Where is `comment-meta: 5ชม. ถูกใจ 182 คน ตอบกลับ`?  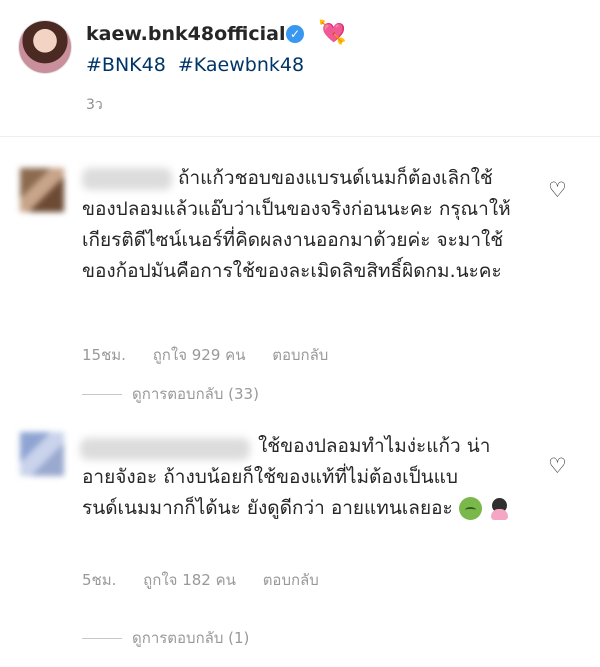
comment-meta: 5ชม. ถูกใจ 182 คน ตอบกลับ is located at coordinates (211, 580).